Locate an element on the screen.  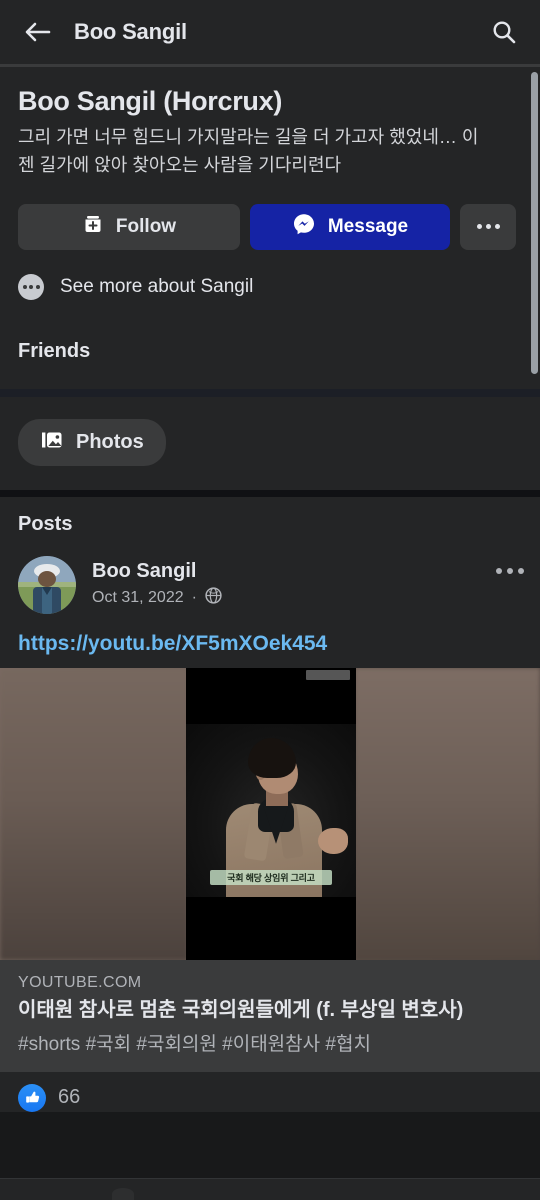
message-button: Message is located at coordinates (350, 226).